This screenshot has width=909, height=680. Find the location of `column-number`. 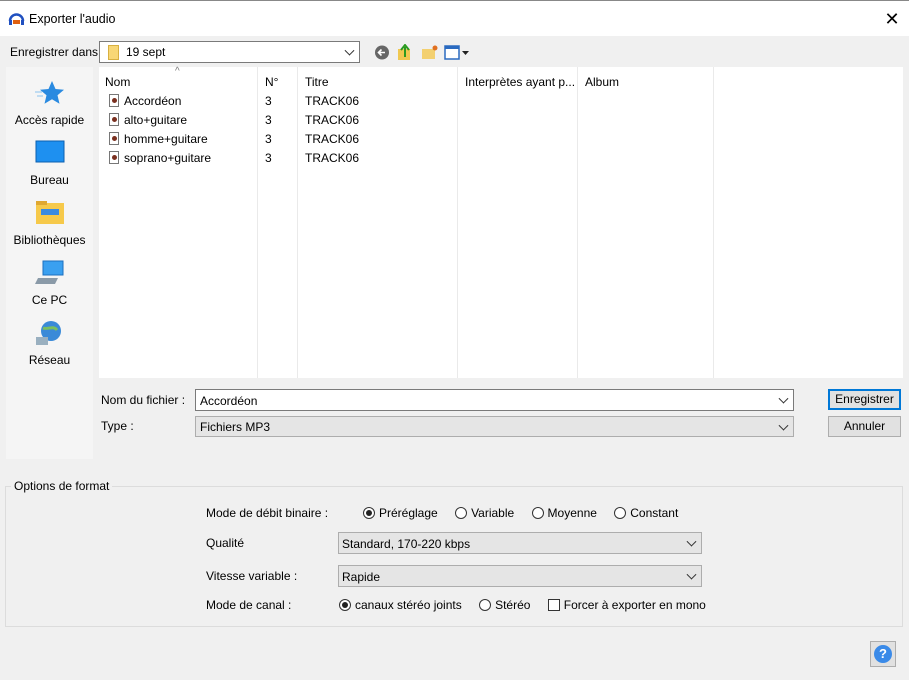

column-number is located at coordinates (278, 222).